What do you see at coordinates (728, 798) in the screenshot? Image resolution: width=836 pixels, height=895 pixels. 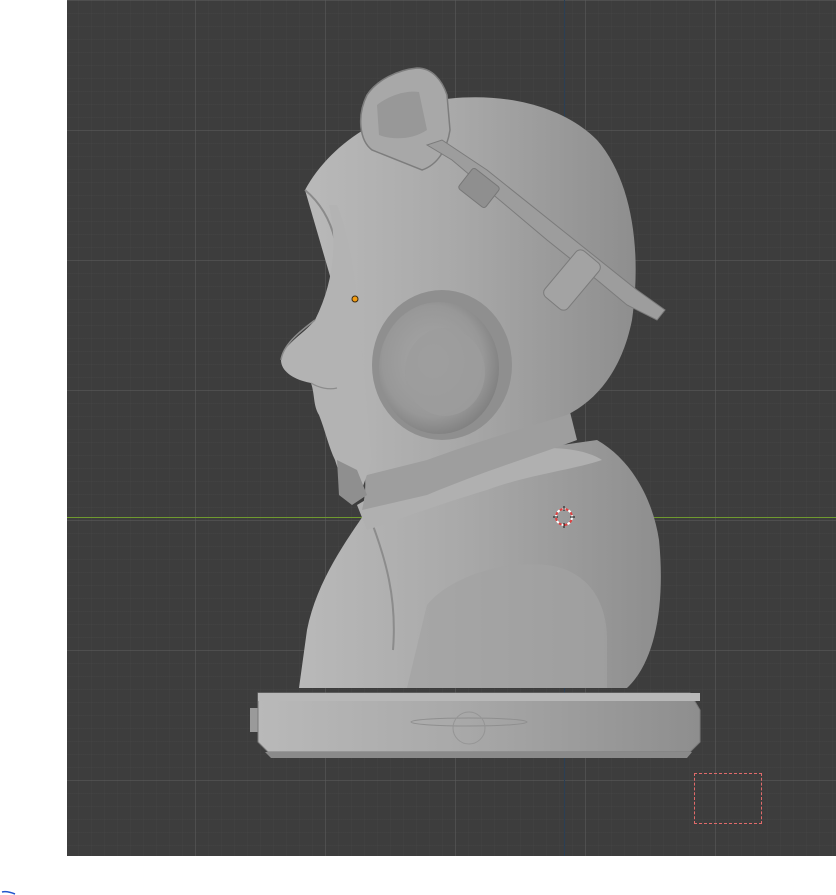 I see `selection-box` at bounding box center [728, 798].